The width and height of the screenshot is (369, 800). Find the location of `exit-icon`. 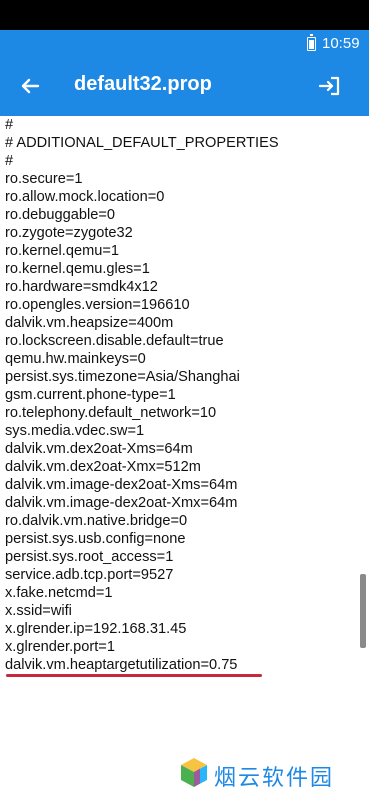

exit-icon is located at coordinates (329, 86).